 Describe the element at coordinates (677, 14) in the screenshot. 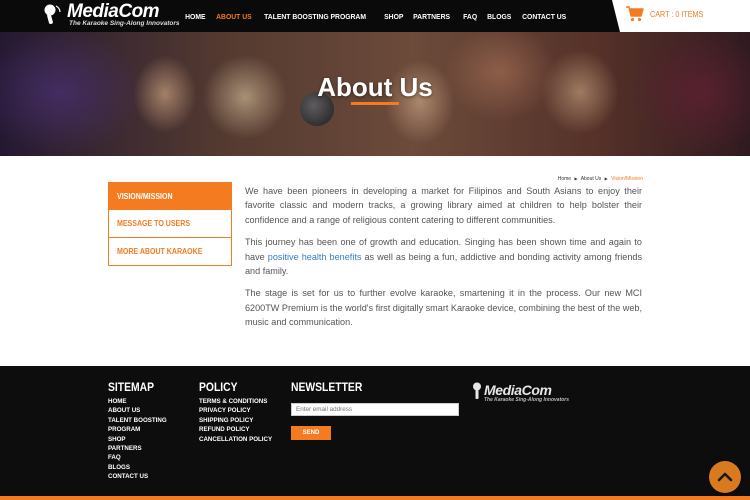

I see `cart-label: CART : 0 ITEMS` at that location.